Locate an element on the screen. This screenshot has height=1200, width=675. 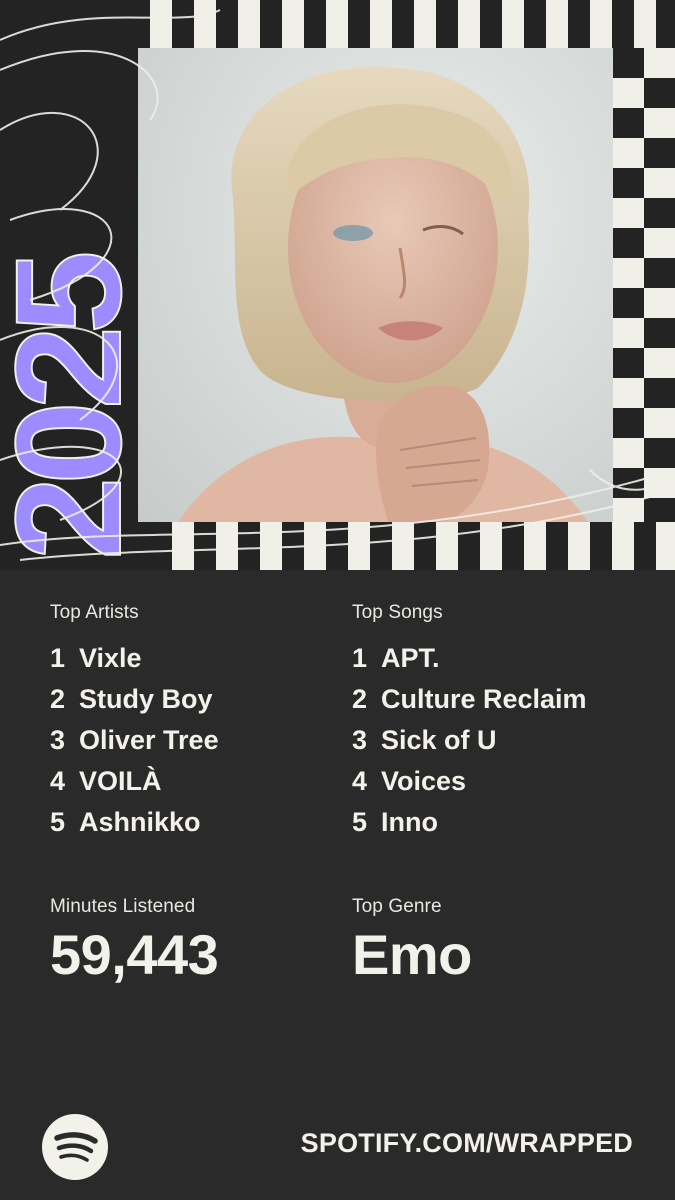
list-item: 5 Inno is located at coordinates (469, 822).